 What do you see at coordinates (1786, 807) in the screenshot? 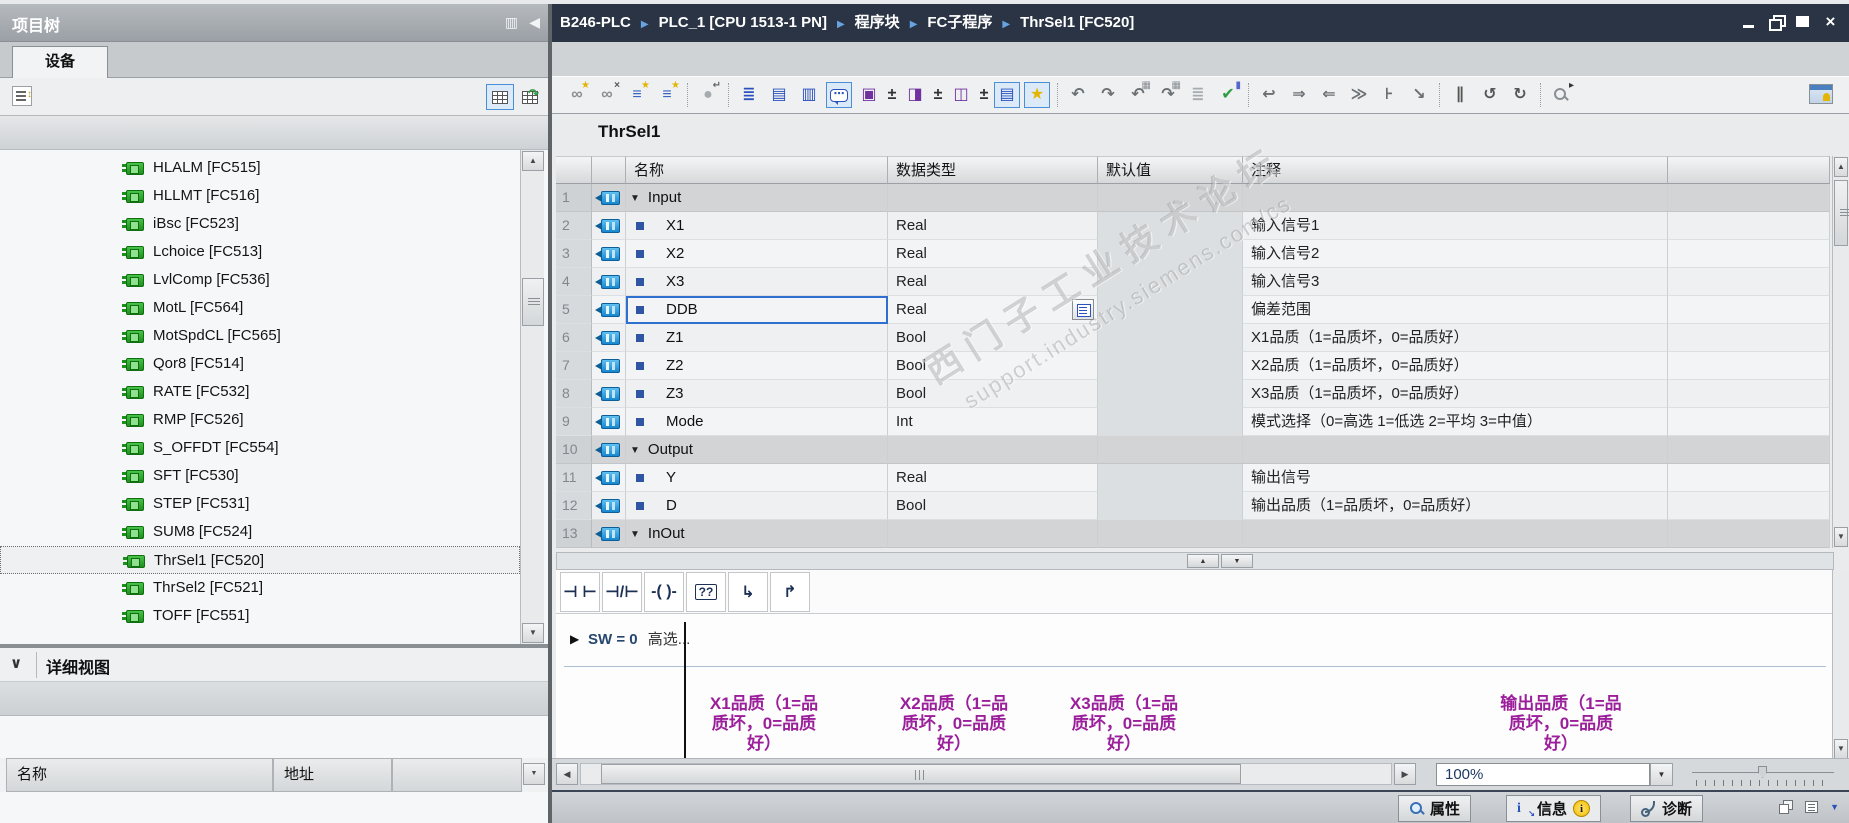
I see `float-window-icon` at bounding box center [1786, 807].